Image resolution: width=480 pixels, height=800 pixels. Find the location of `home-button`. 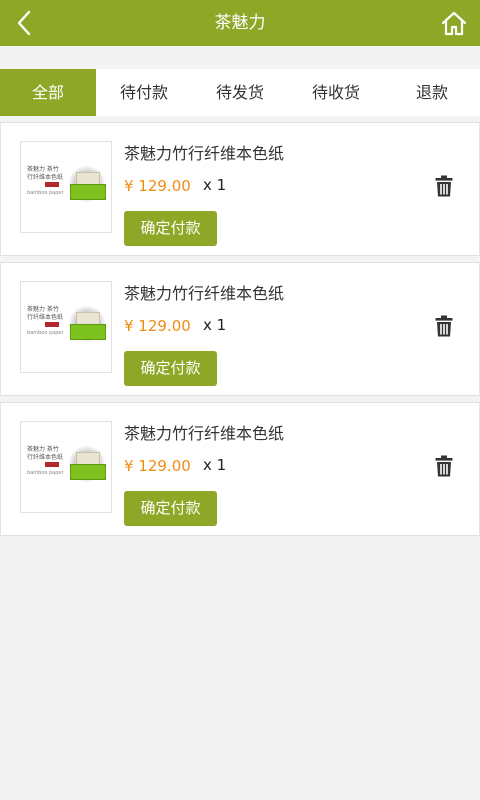

home-button is located at coordinates (454, 23).